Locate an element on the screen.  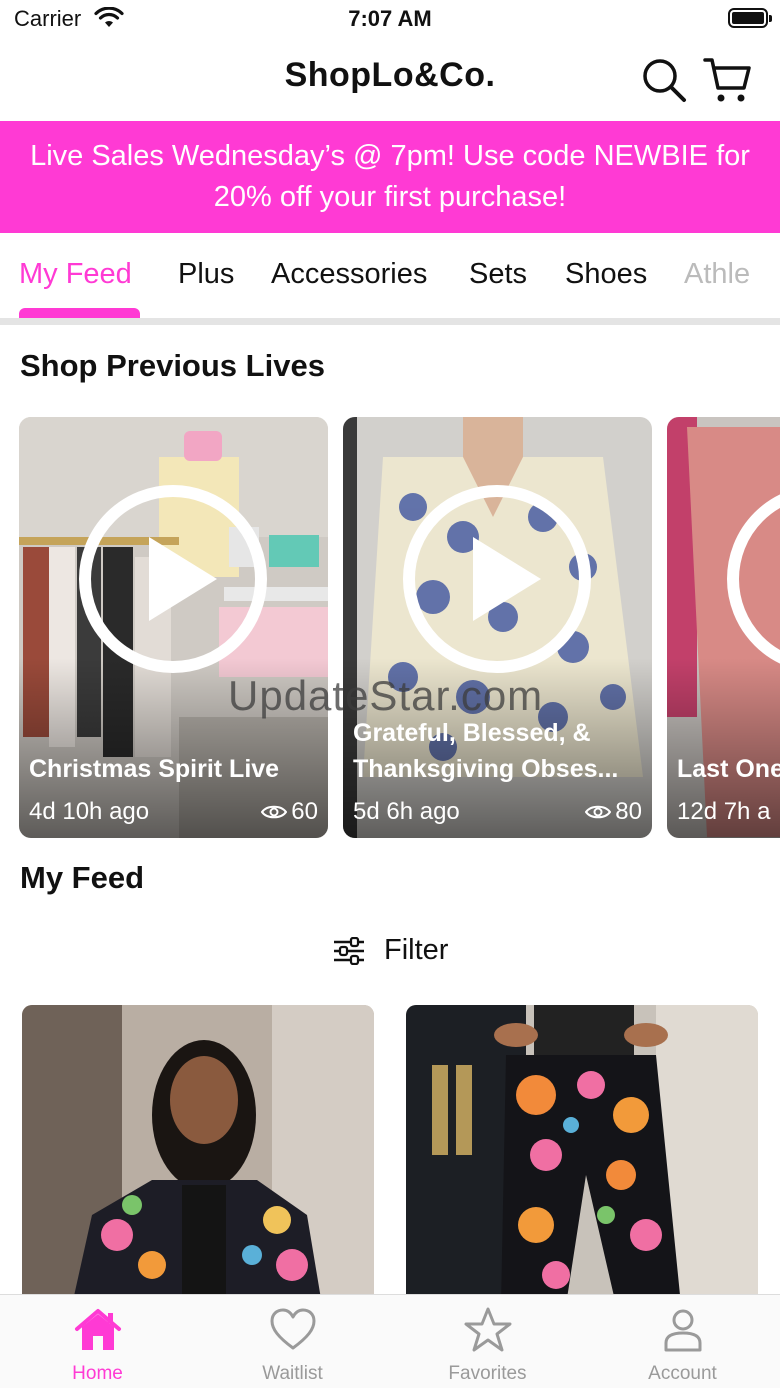
live-title: Christmas Spirit Live is located at coordinates (154, 769).